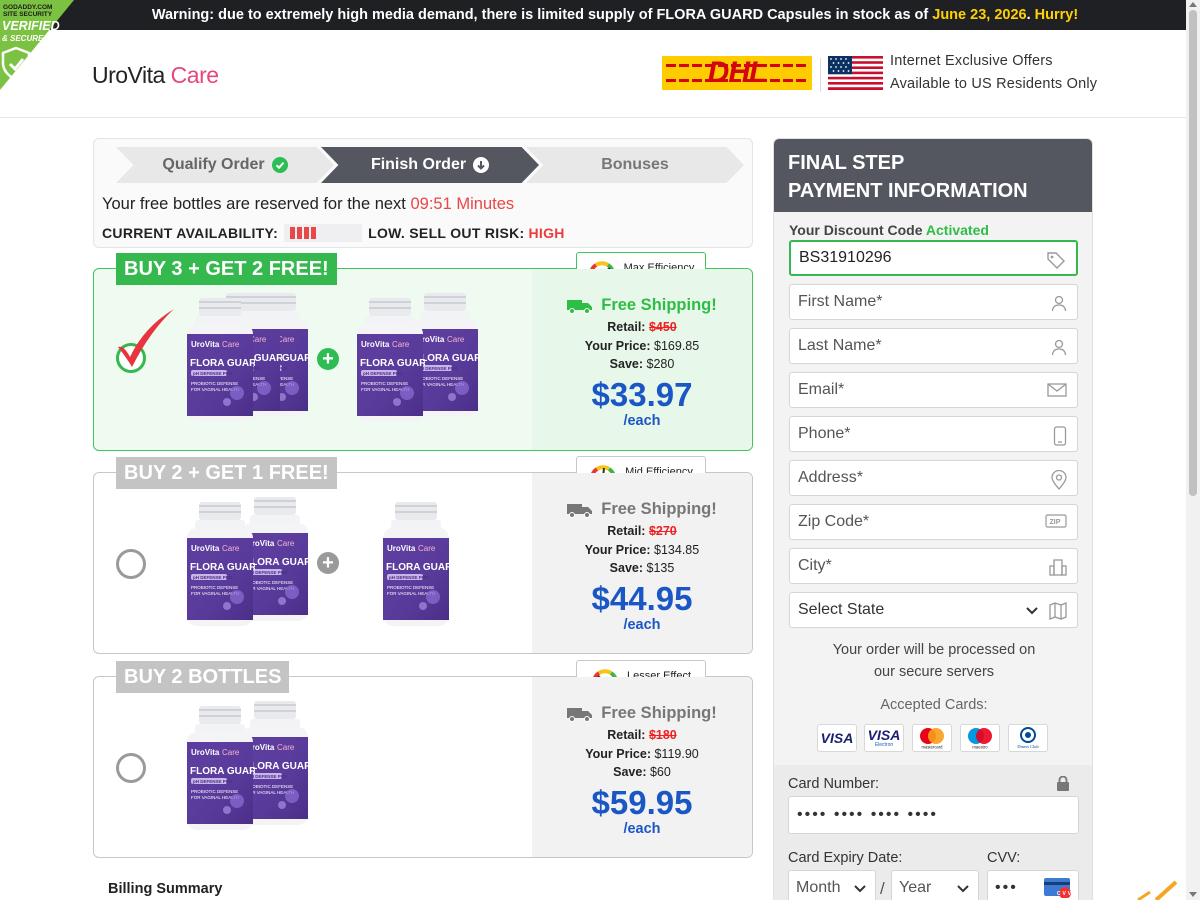 Image resolution: width=1200 pixels, height=900 pixels. Describe the element at coordinates (642, 598) in the screenshot. I see `price-per-bottle: $44.95` at that location.